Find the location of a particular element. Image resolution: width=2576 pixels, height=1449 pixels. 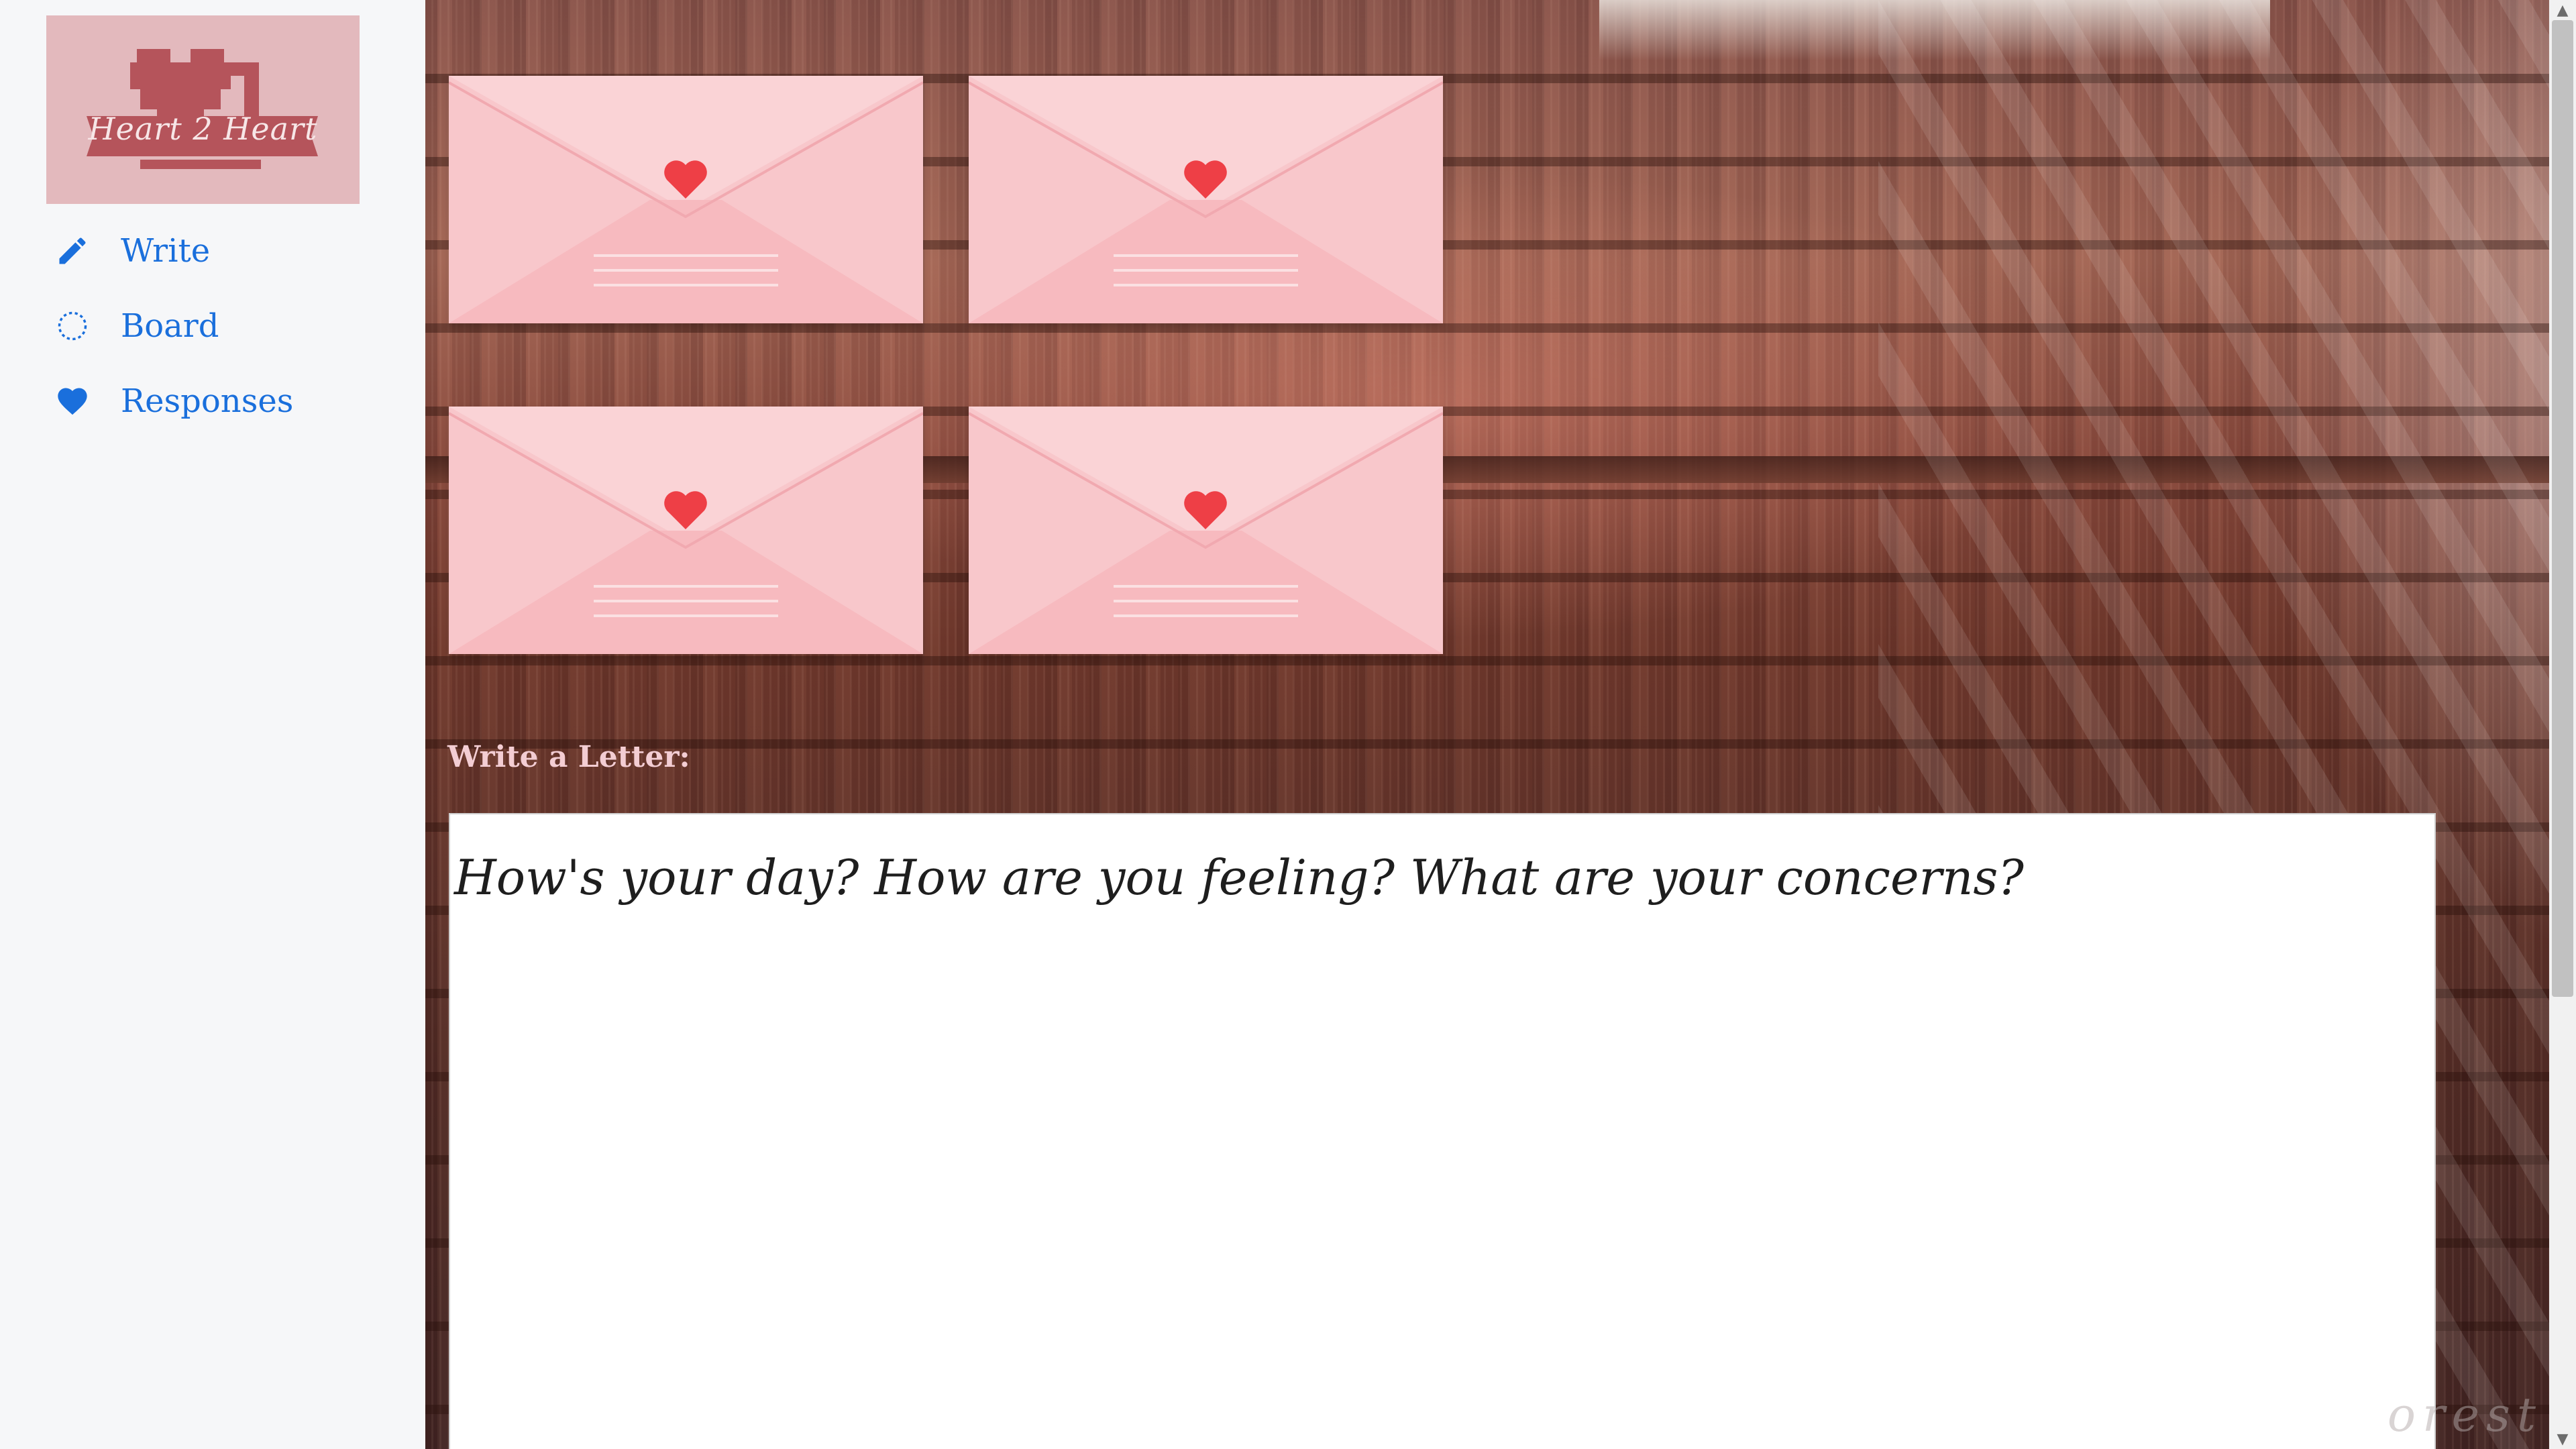

page-scrollbar: ▲ ▼ is located at coordinates (2562, 724).